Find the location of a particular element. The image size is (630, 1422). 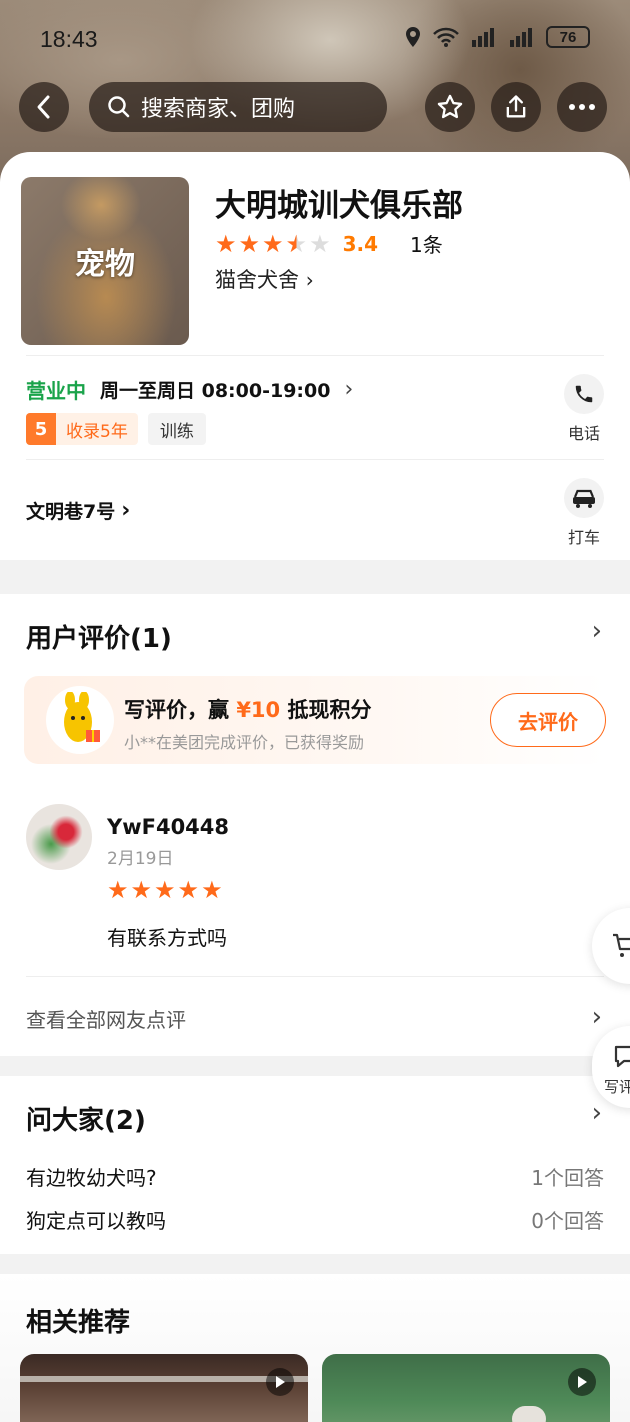

star-half-icon: ★ is located at coordinates (296, 243).